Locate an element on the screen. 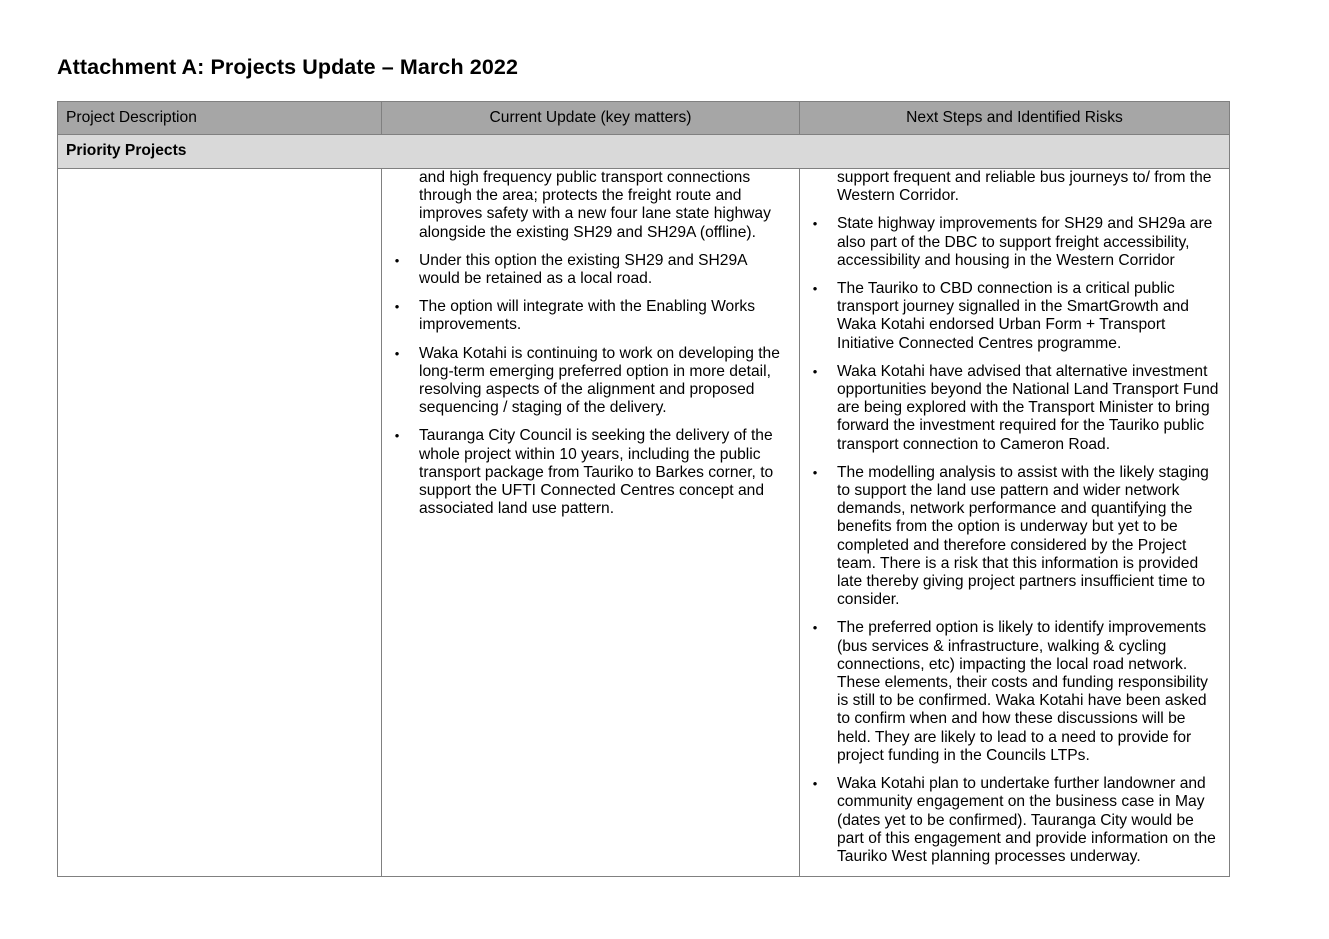 The height and width of the screenshot is (939, 1329). header-project-description: Project Description is located at coordinates (219, 118).